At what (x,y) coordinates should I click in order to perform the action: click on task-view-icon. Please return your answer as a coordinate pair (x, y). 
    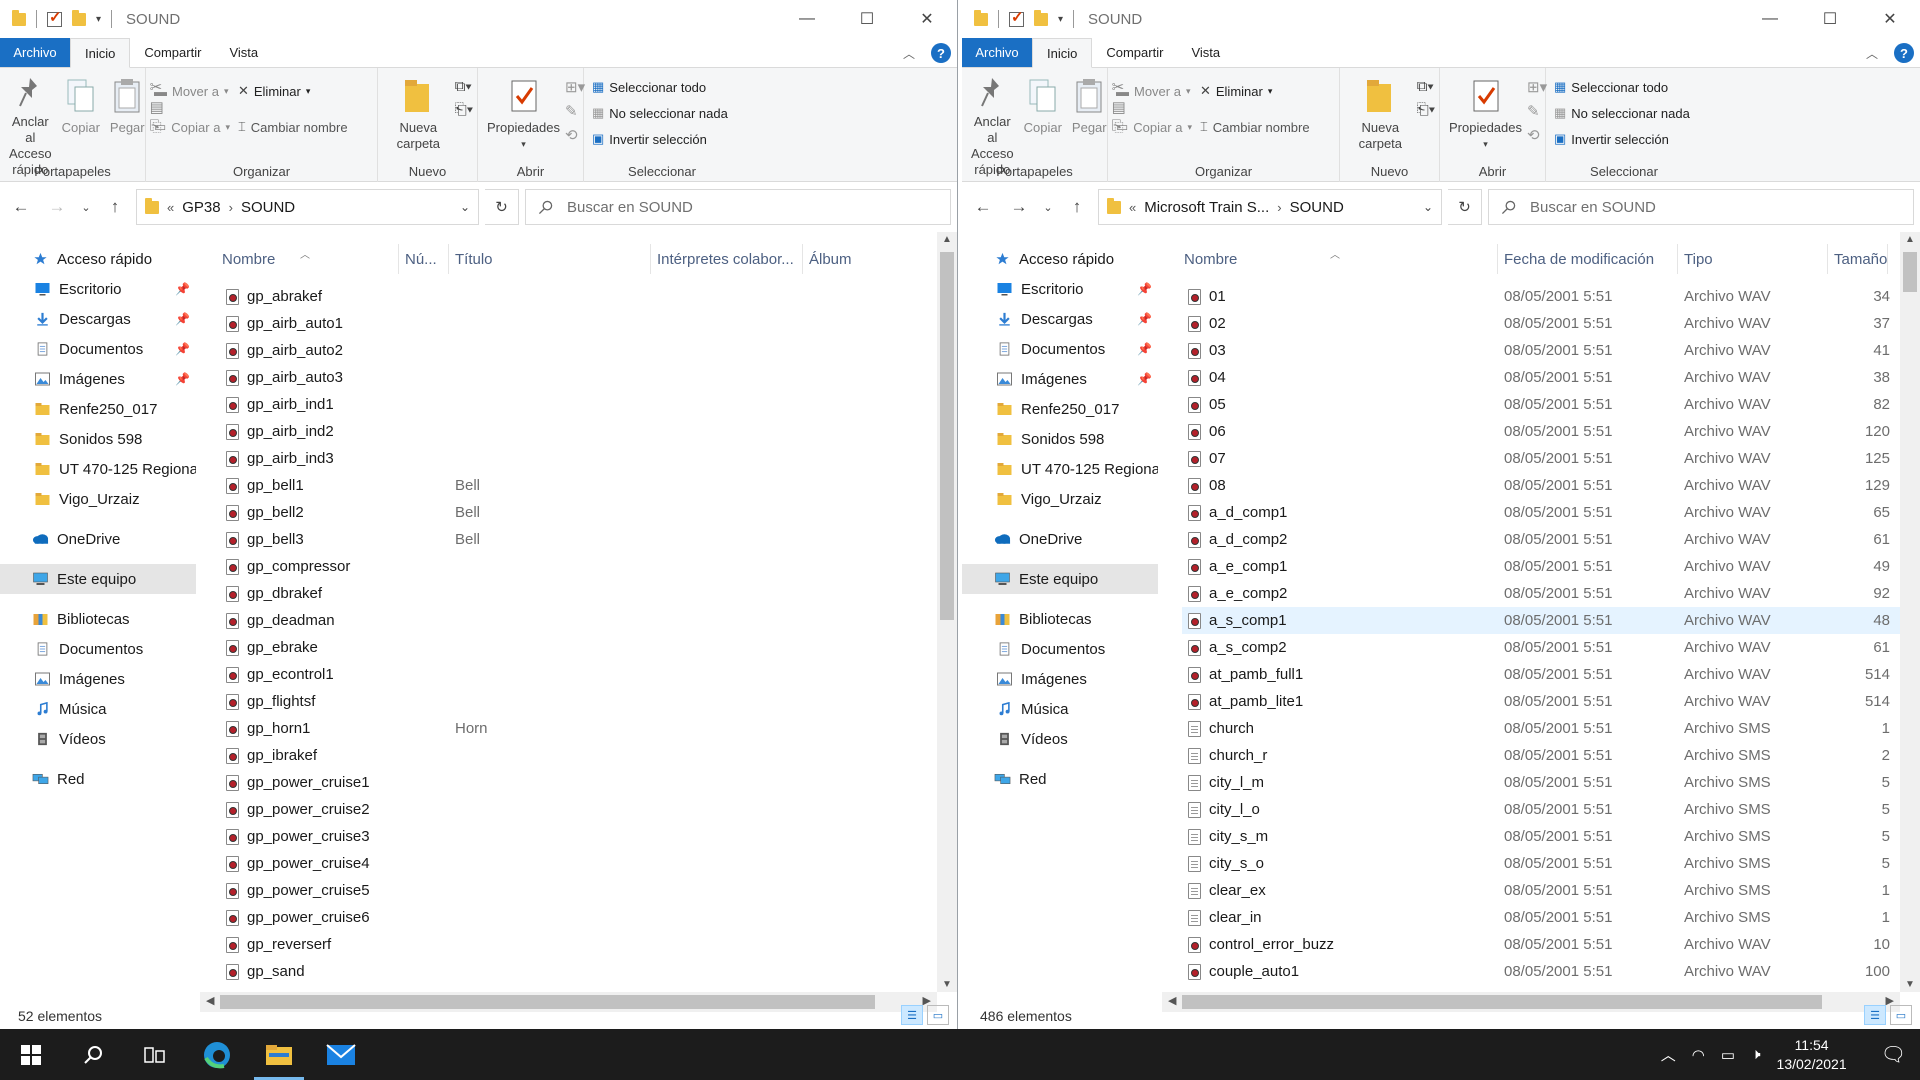
    Looking at the image, I should click on (155, 1054).